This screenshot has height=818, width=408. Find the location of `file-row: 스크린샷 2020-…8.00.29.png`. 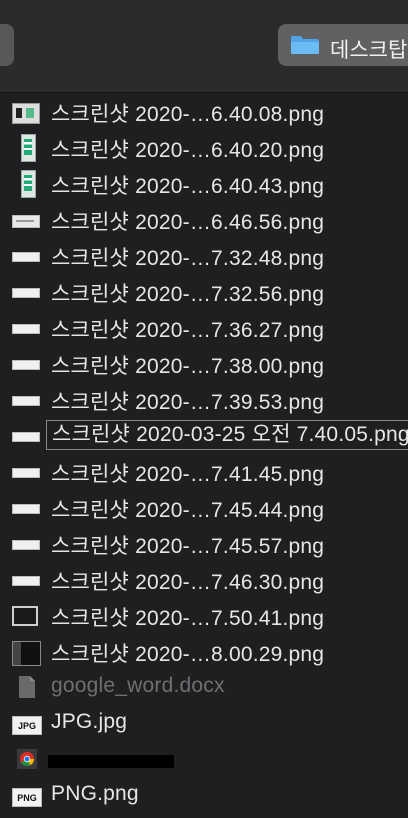

file-row: 스크린샷 2020-…8.00.29.png is located at coordinates (204, 651).